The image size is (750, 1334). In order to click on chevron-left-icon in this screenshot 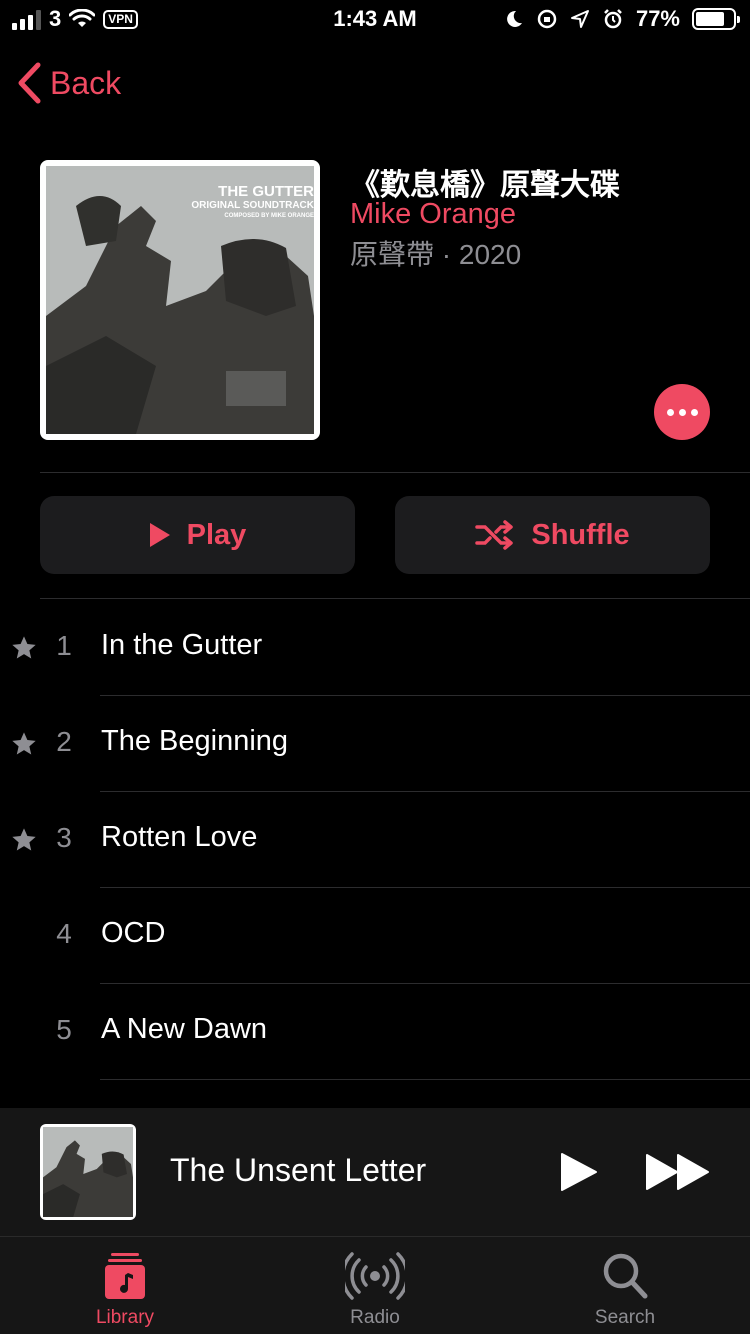, I will do `click(29, 83)`.